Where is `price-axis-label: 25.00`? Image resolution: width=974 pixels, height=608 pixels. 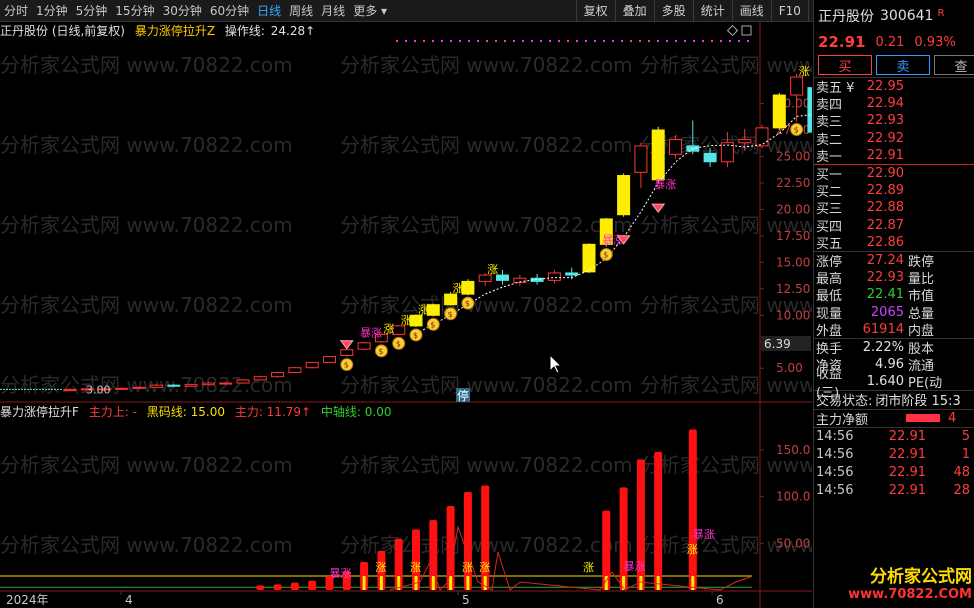 price-axis-label: 25.00 is located at coordinates (793, 156).